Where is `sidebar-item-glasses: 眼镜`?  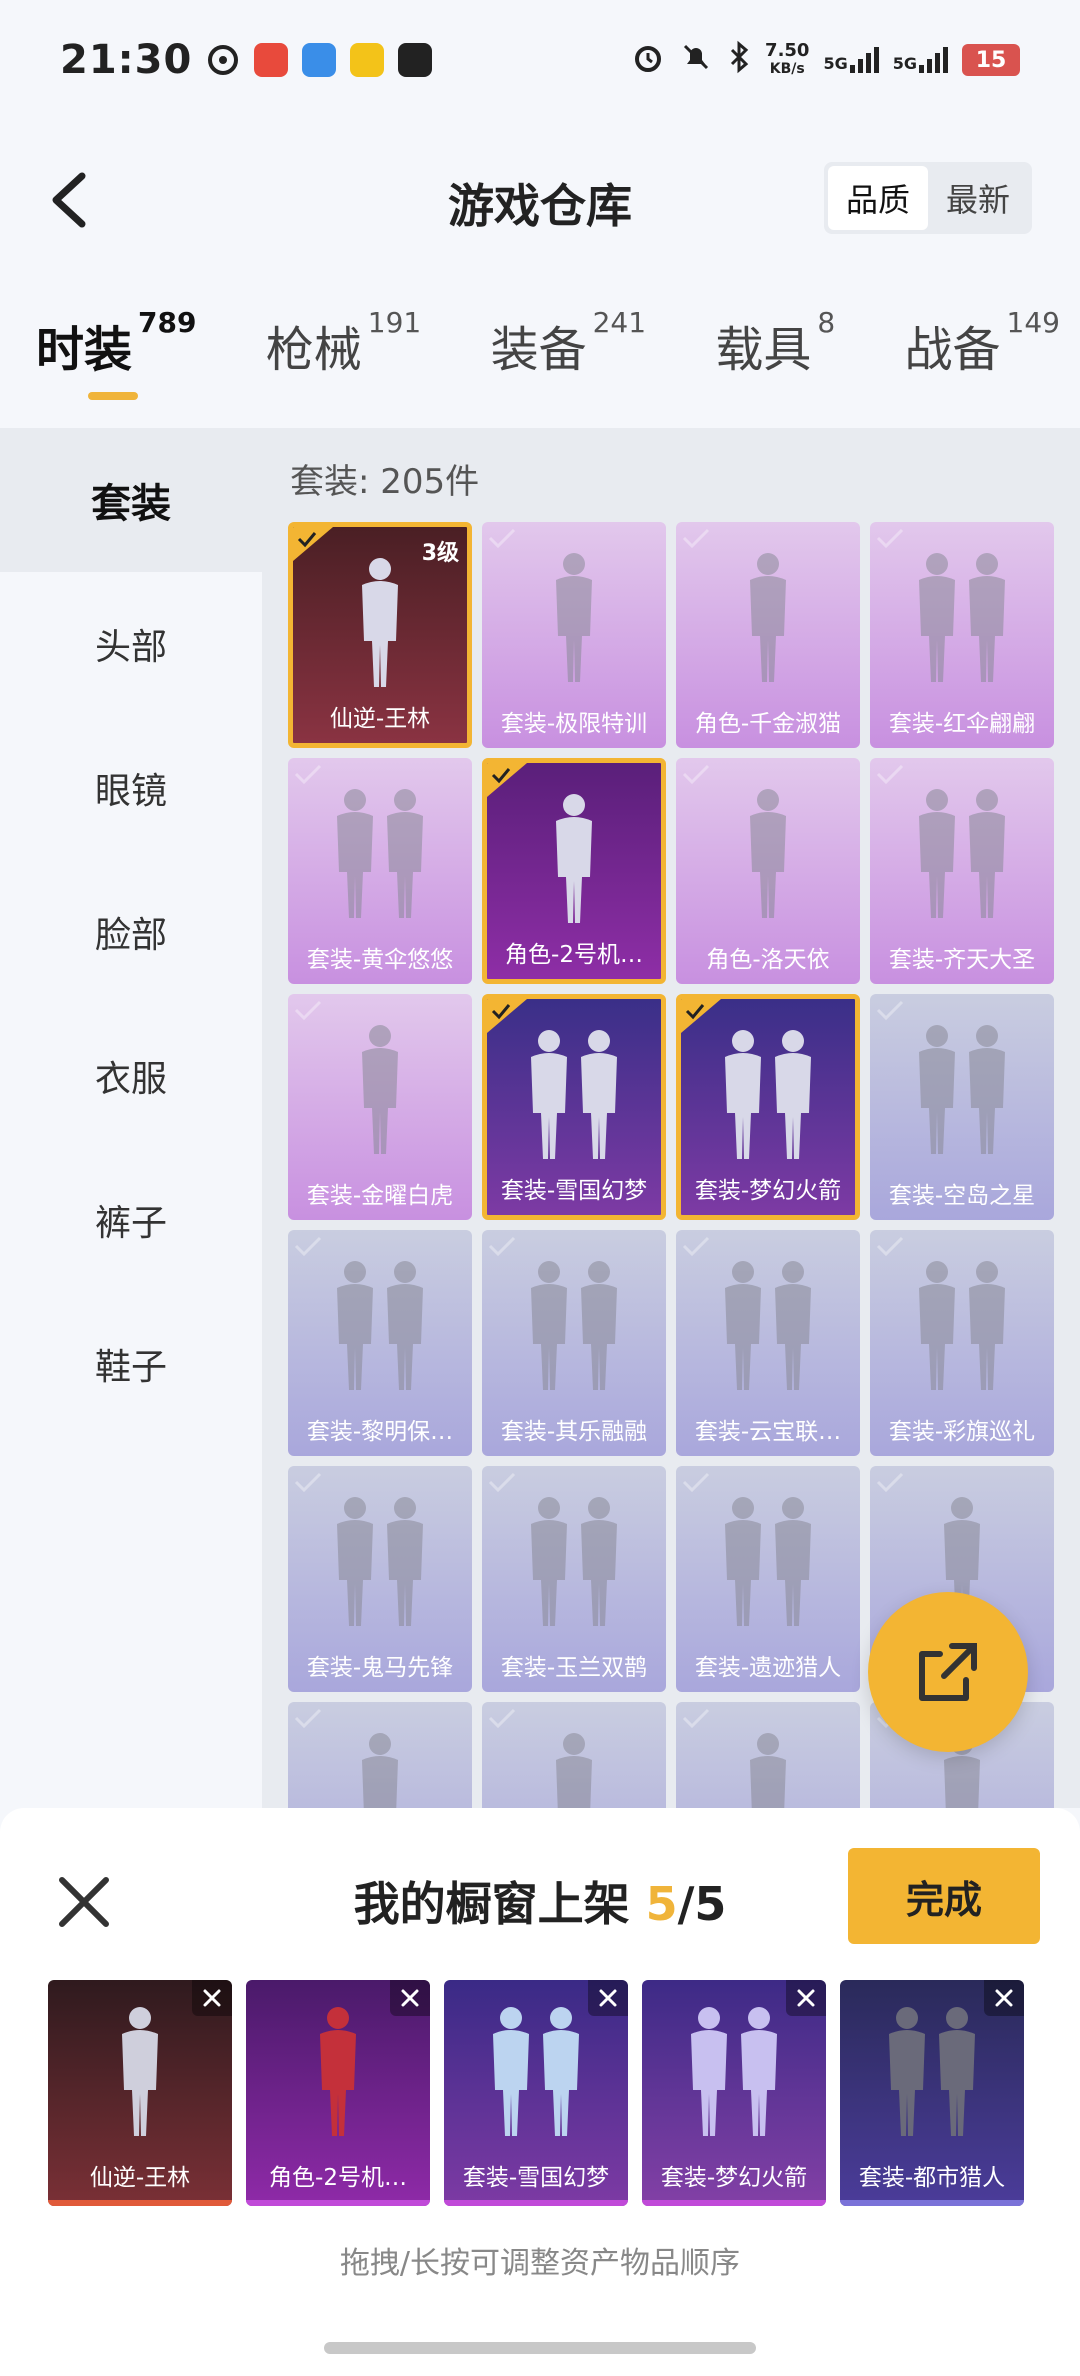
sidebar-item-glasses: 眼镜 is located at coordinates (131, 788).